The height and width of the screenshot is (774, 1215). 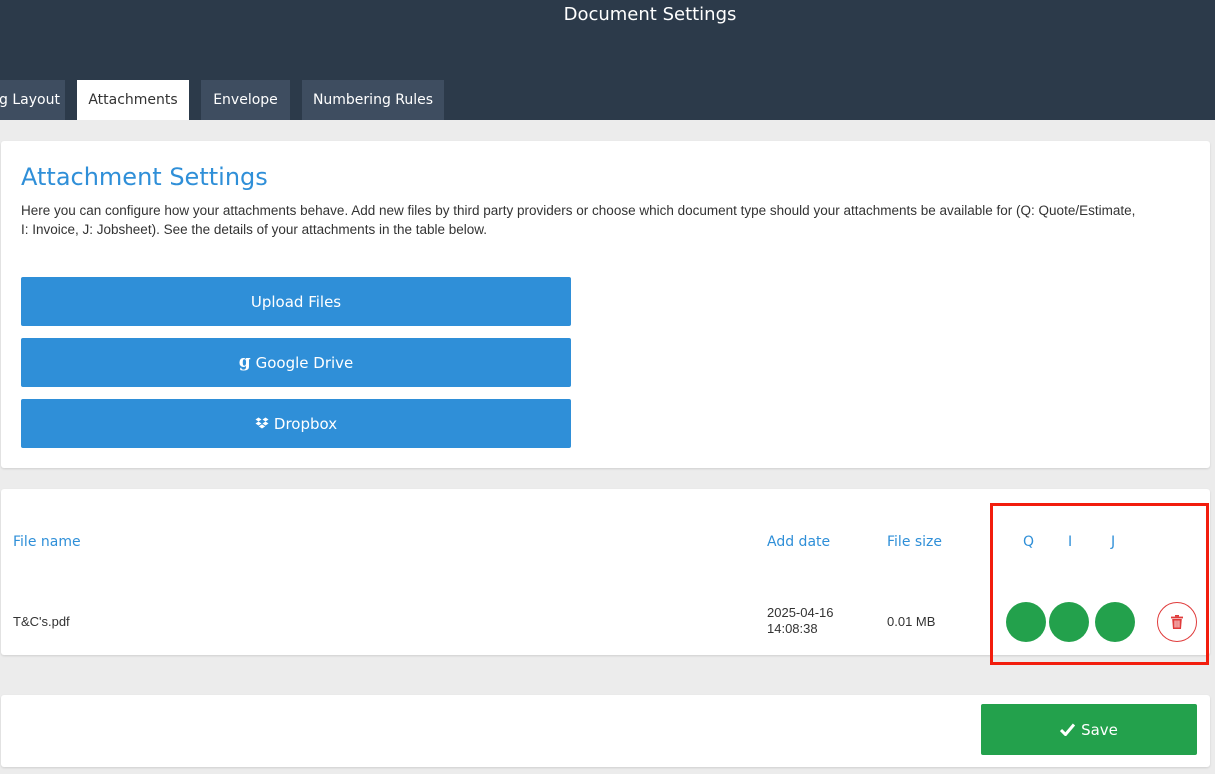 I want to click on column-header-i: I, so click(x=1070, y=542).